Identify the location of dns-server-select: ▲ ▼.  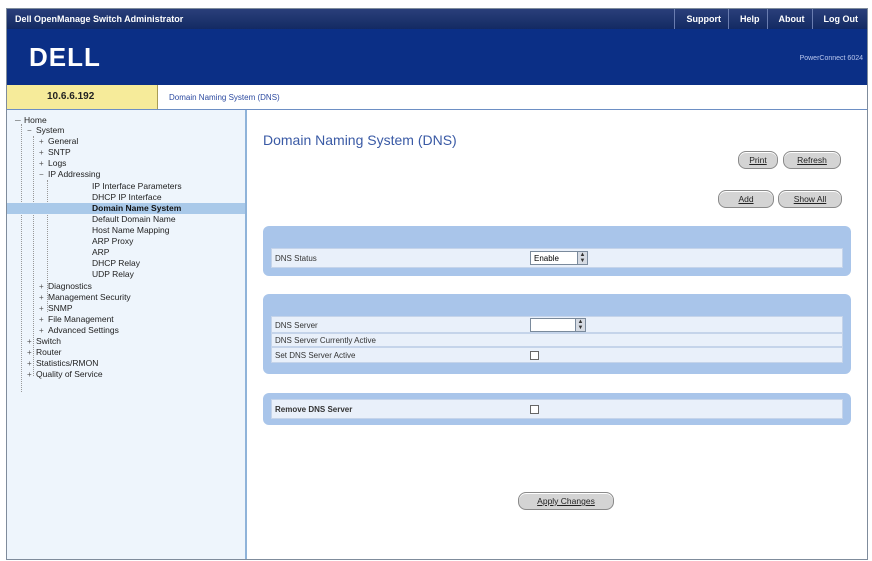
(558, 325).